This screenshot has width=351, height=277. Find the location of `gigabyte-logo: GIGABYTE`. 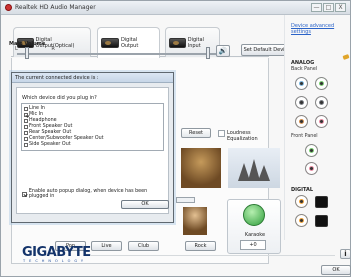

gigabyte-logo: GIGABYTE is located at coordinates (56, 252).